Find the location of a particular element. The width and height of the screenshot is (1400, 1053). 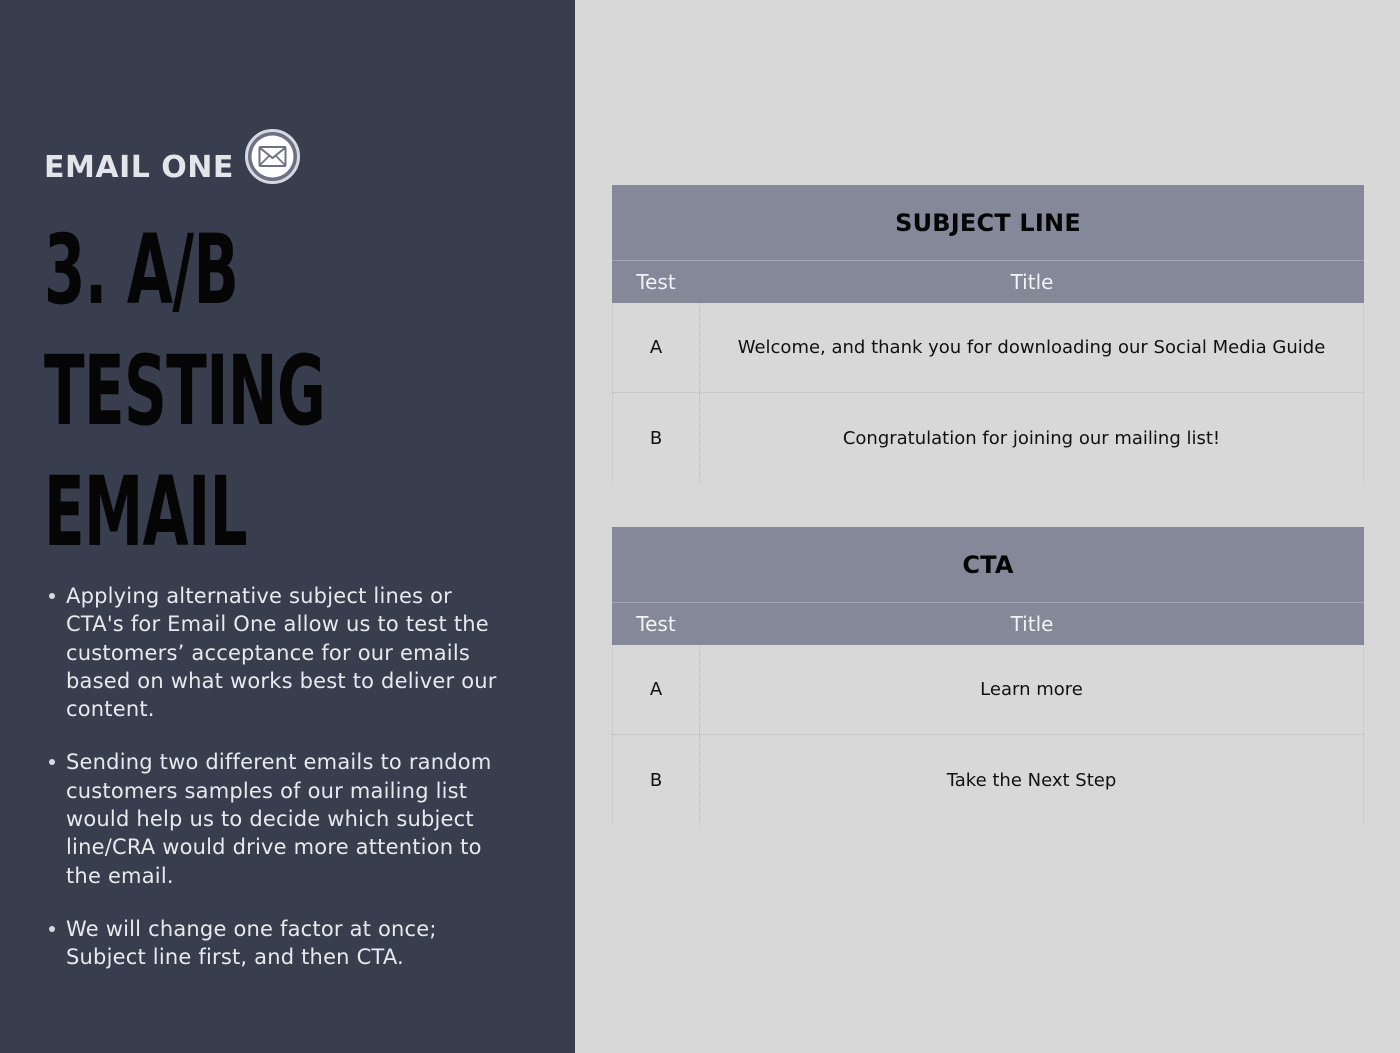

section-kicker: EMAIL ONE is located at coordinates (139, 167).